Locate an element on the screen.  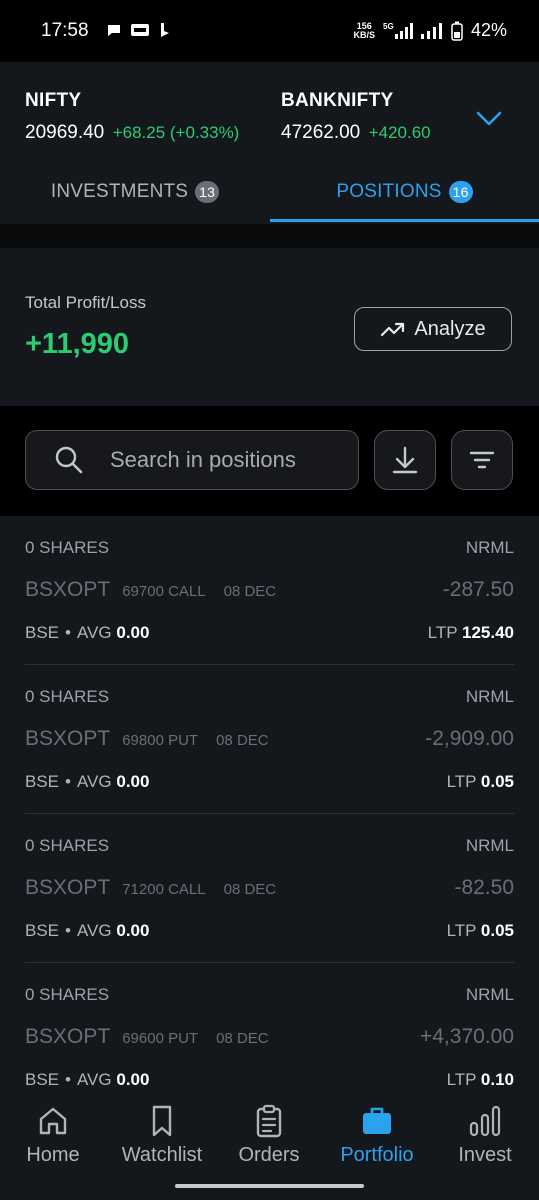
position-ltp: 0.05 is located at coordinates (497, 930).